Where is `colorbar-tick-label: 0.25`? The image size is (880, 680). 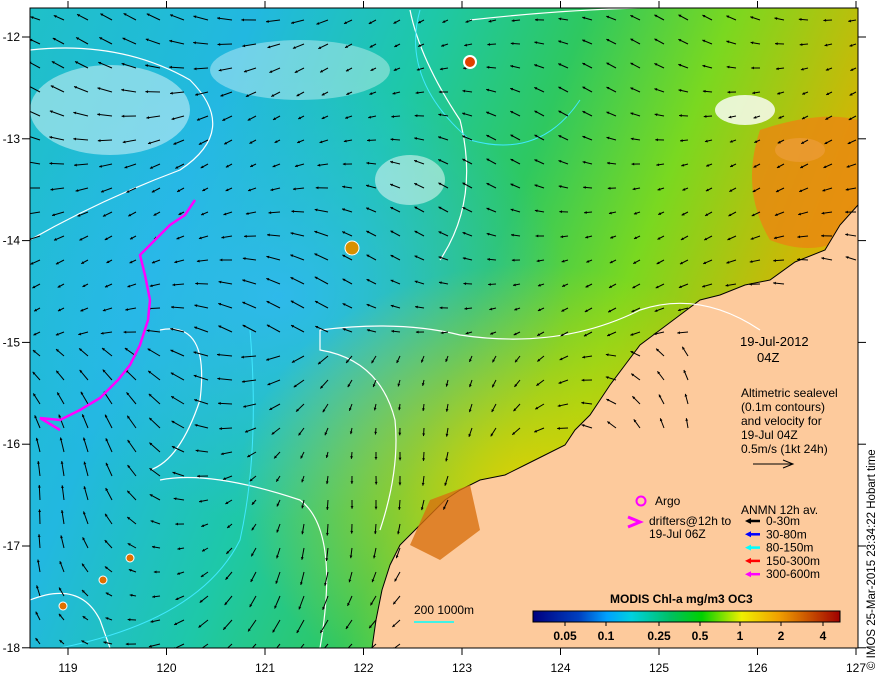
colorbar-tick-label: 0.25 is located at coordinates (659, 636).